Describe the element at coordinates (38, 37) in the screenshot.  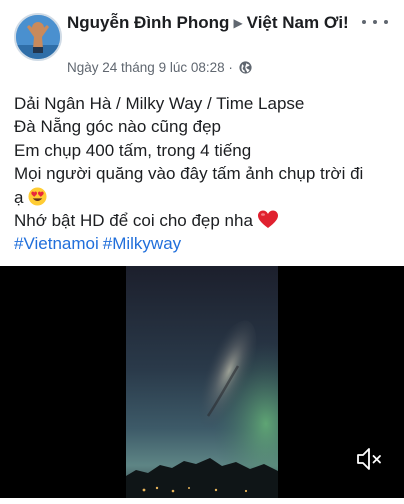
I see `avatar` at that location.